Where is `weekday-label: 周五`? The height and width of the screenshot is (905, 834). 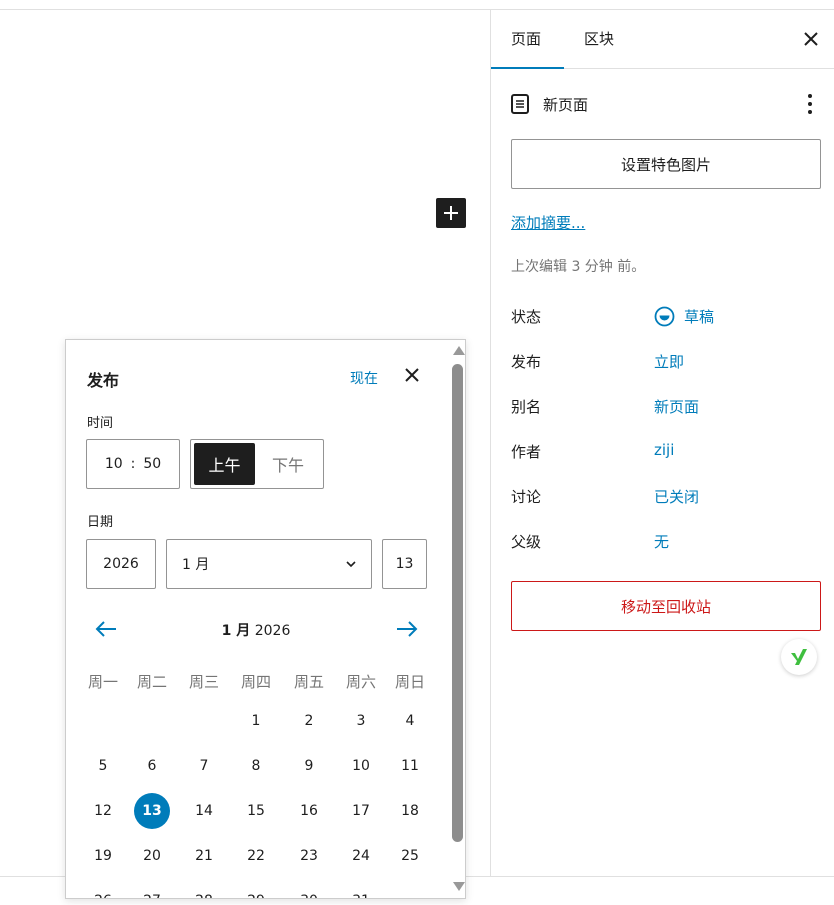
weekday-label: 周五 is located at coordinates (308, 682).